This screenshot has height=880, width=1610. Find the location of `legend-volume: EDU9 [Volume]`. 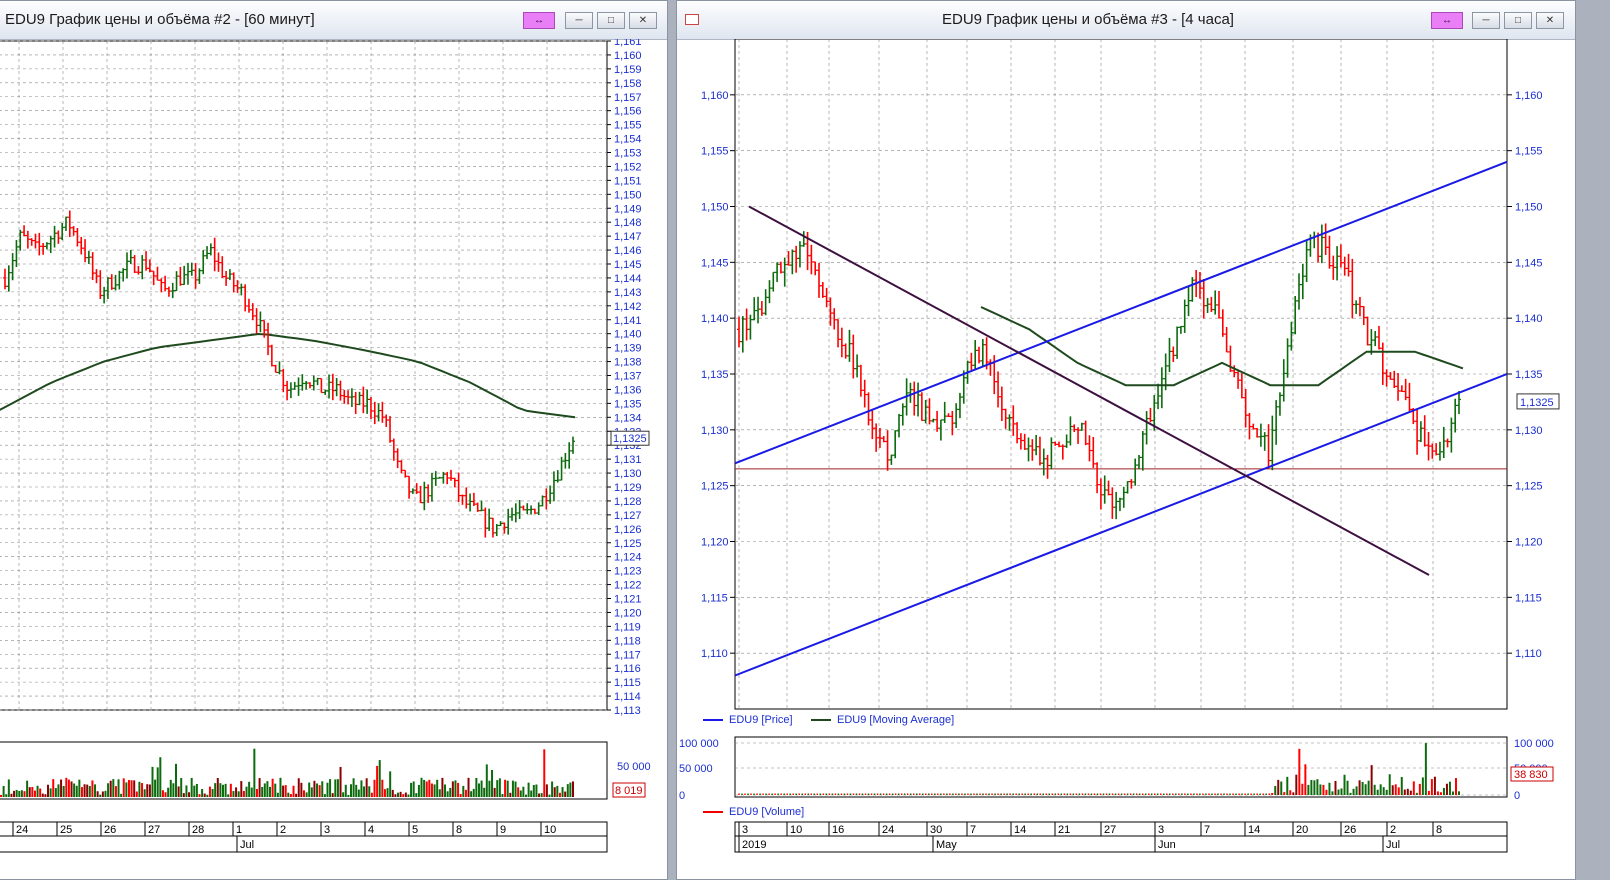

legend-volume: EDU9 [Volume] is located at coordinates (753, 812).